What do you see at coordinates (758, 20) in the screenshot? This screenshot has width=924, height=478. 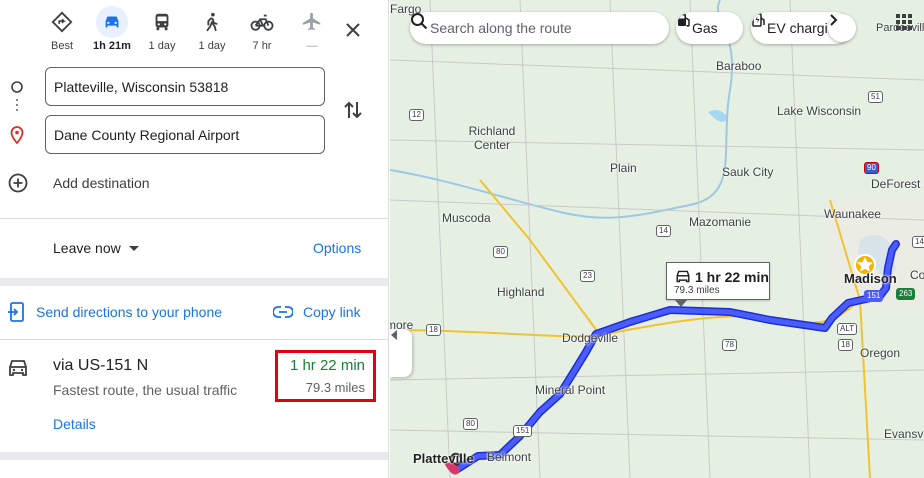 I see `ev-station-icon` at bounding box center [758, 20].